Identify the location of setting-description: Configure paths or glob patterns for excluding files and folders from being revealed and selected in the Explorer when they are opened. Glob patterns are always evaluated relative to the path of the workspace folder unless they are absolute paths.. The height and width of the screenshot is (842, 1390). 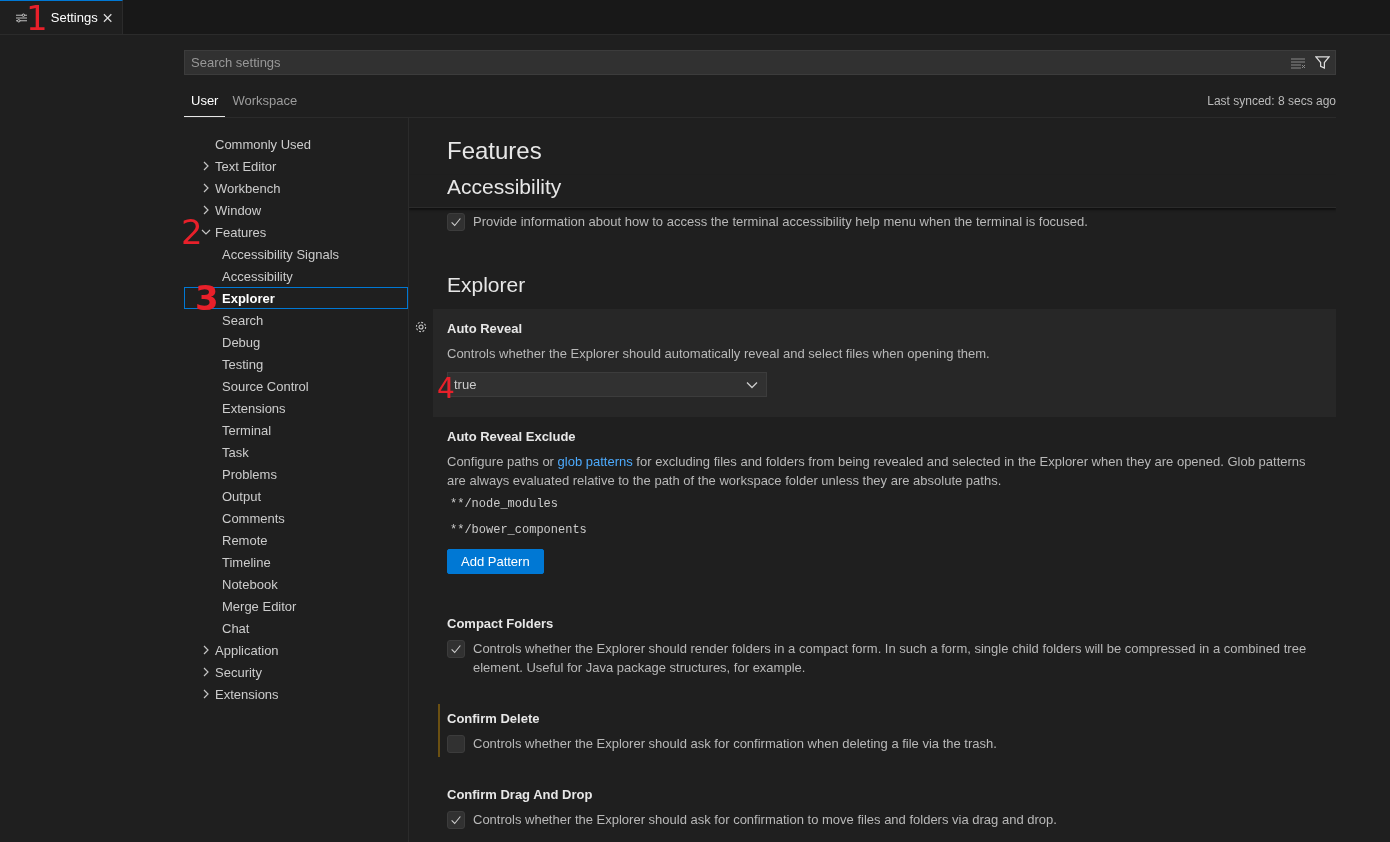
(877, 471).